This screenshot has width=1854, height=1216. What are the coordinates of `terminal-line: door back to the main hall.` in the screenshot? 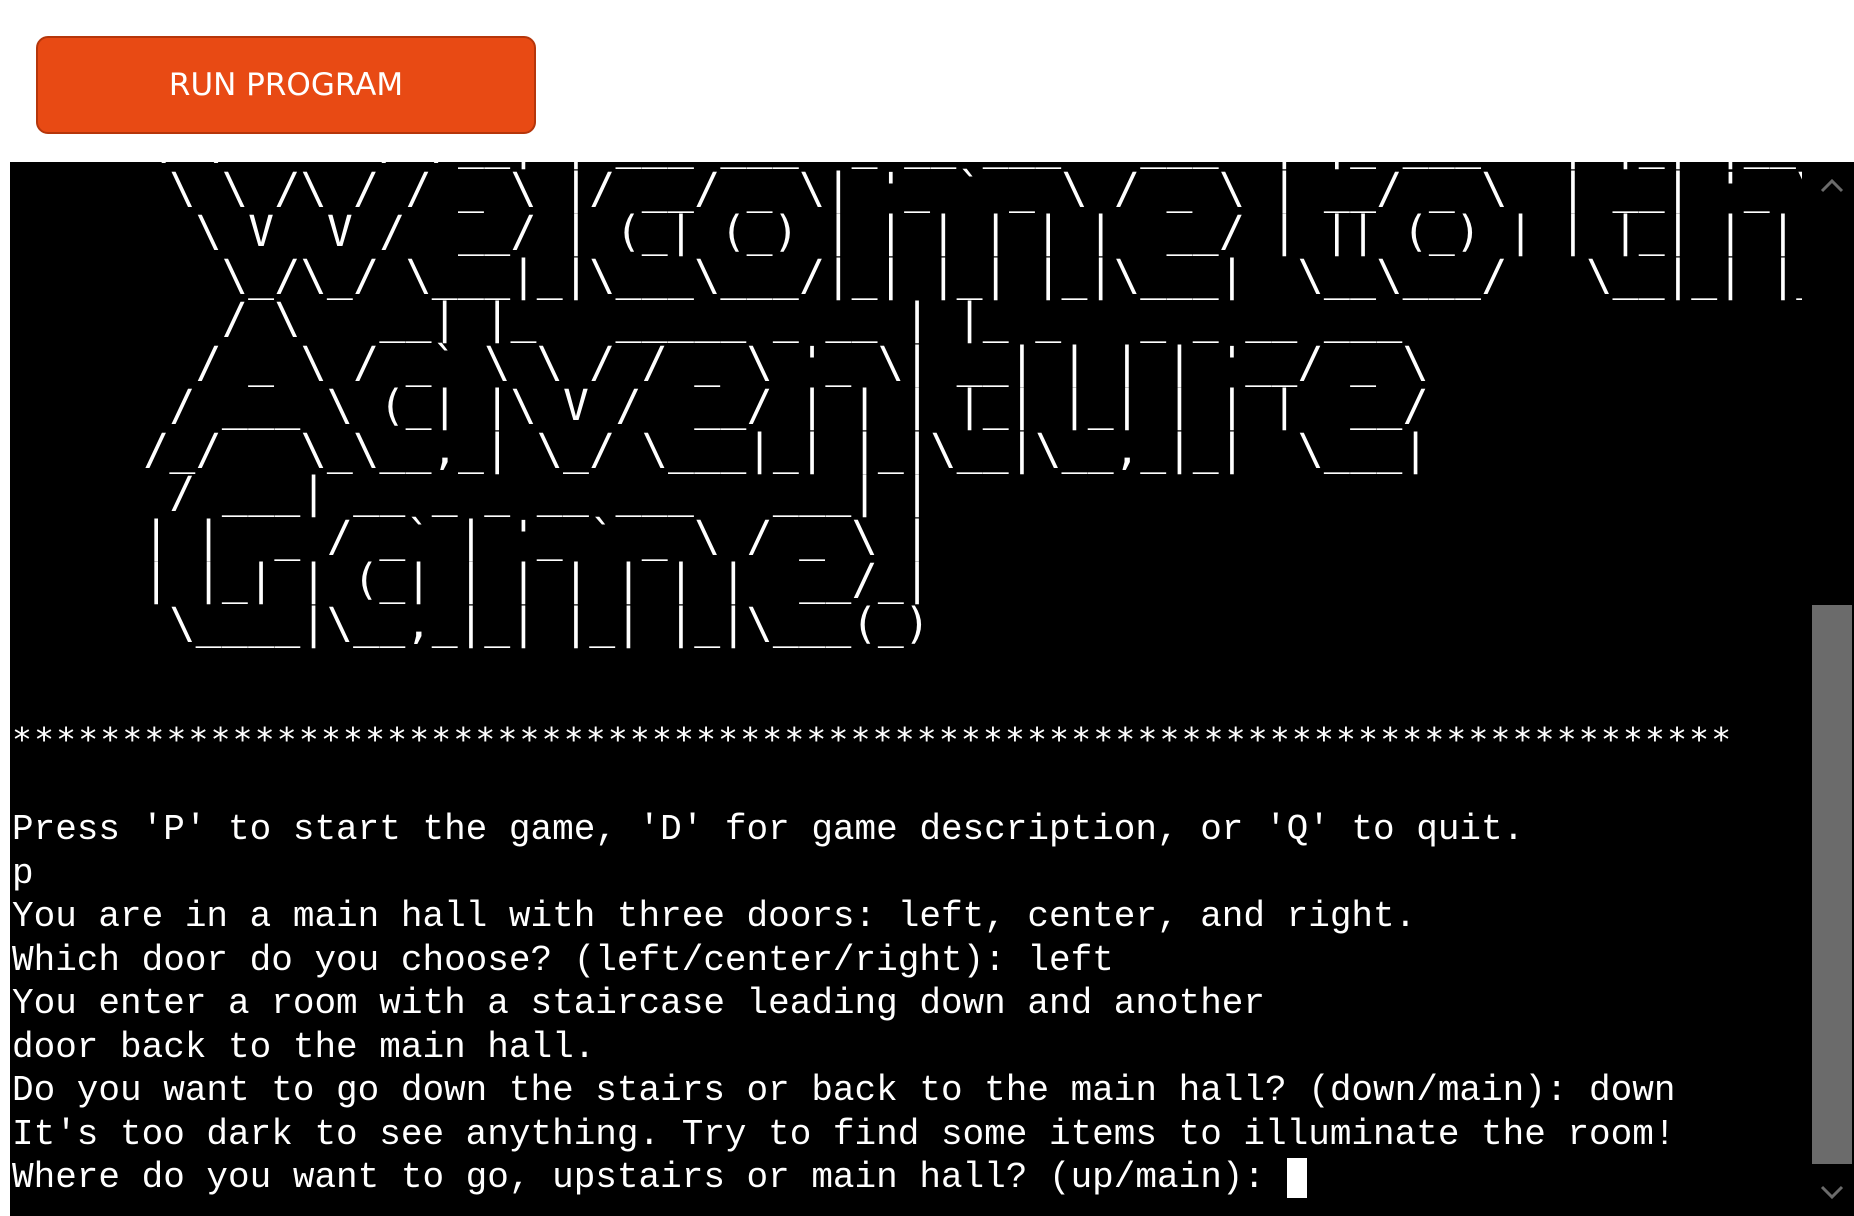 It's located at (304, 1047).